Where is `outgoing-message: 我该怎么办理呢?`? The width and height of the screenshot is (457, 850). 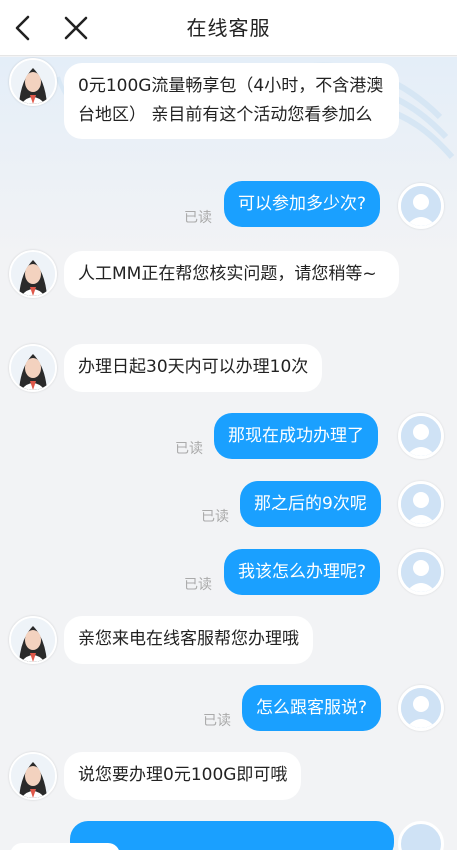
outgoing-message: 我该怎么办理呢? is located at coordinates (302, 572).